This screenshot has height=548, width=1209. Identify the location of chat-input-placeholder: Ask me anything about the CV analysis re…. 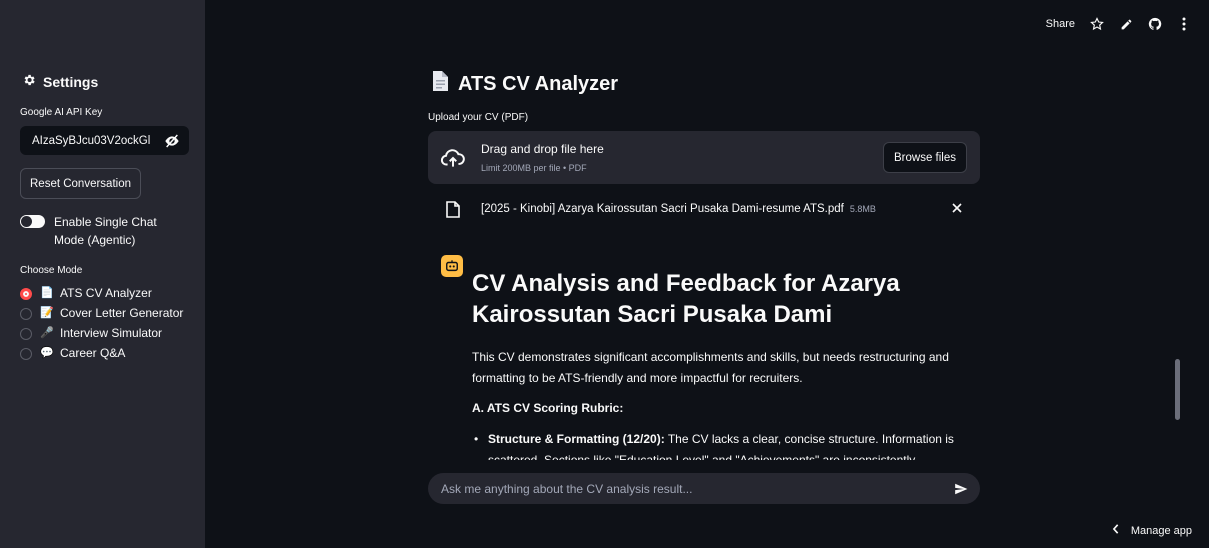
(567, 488).